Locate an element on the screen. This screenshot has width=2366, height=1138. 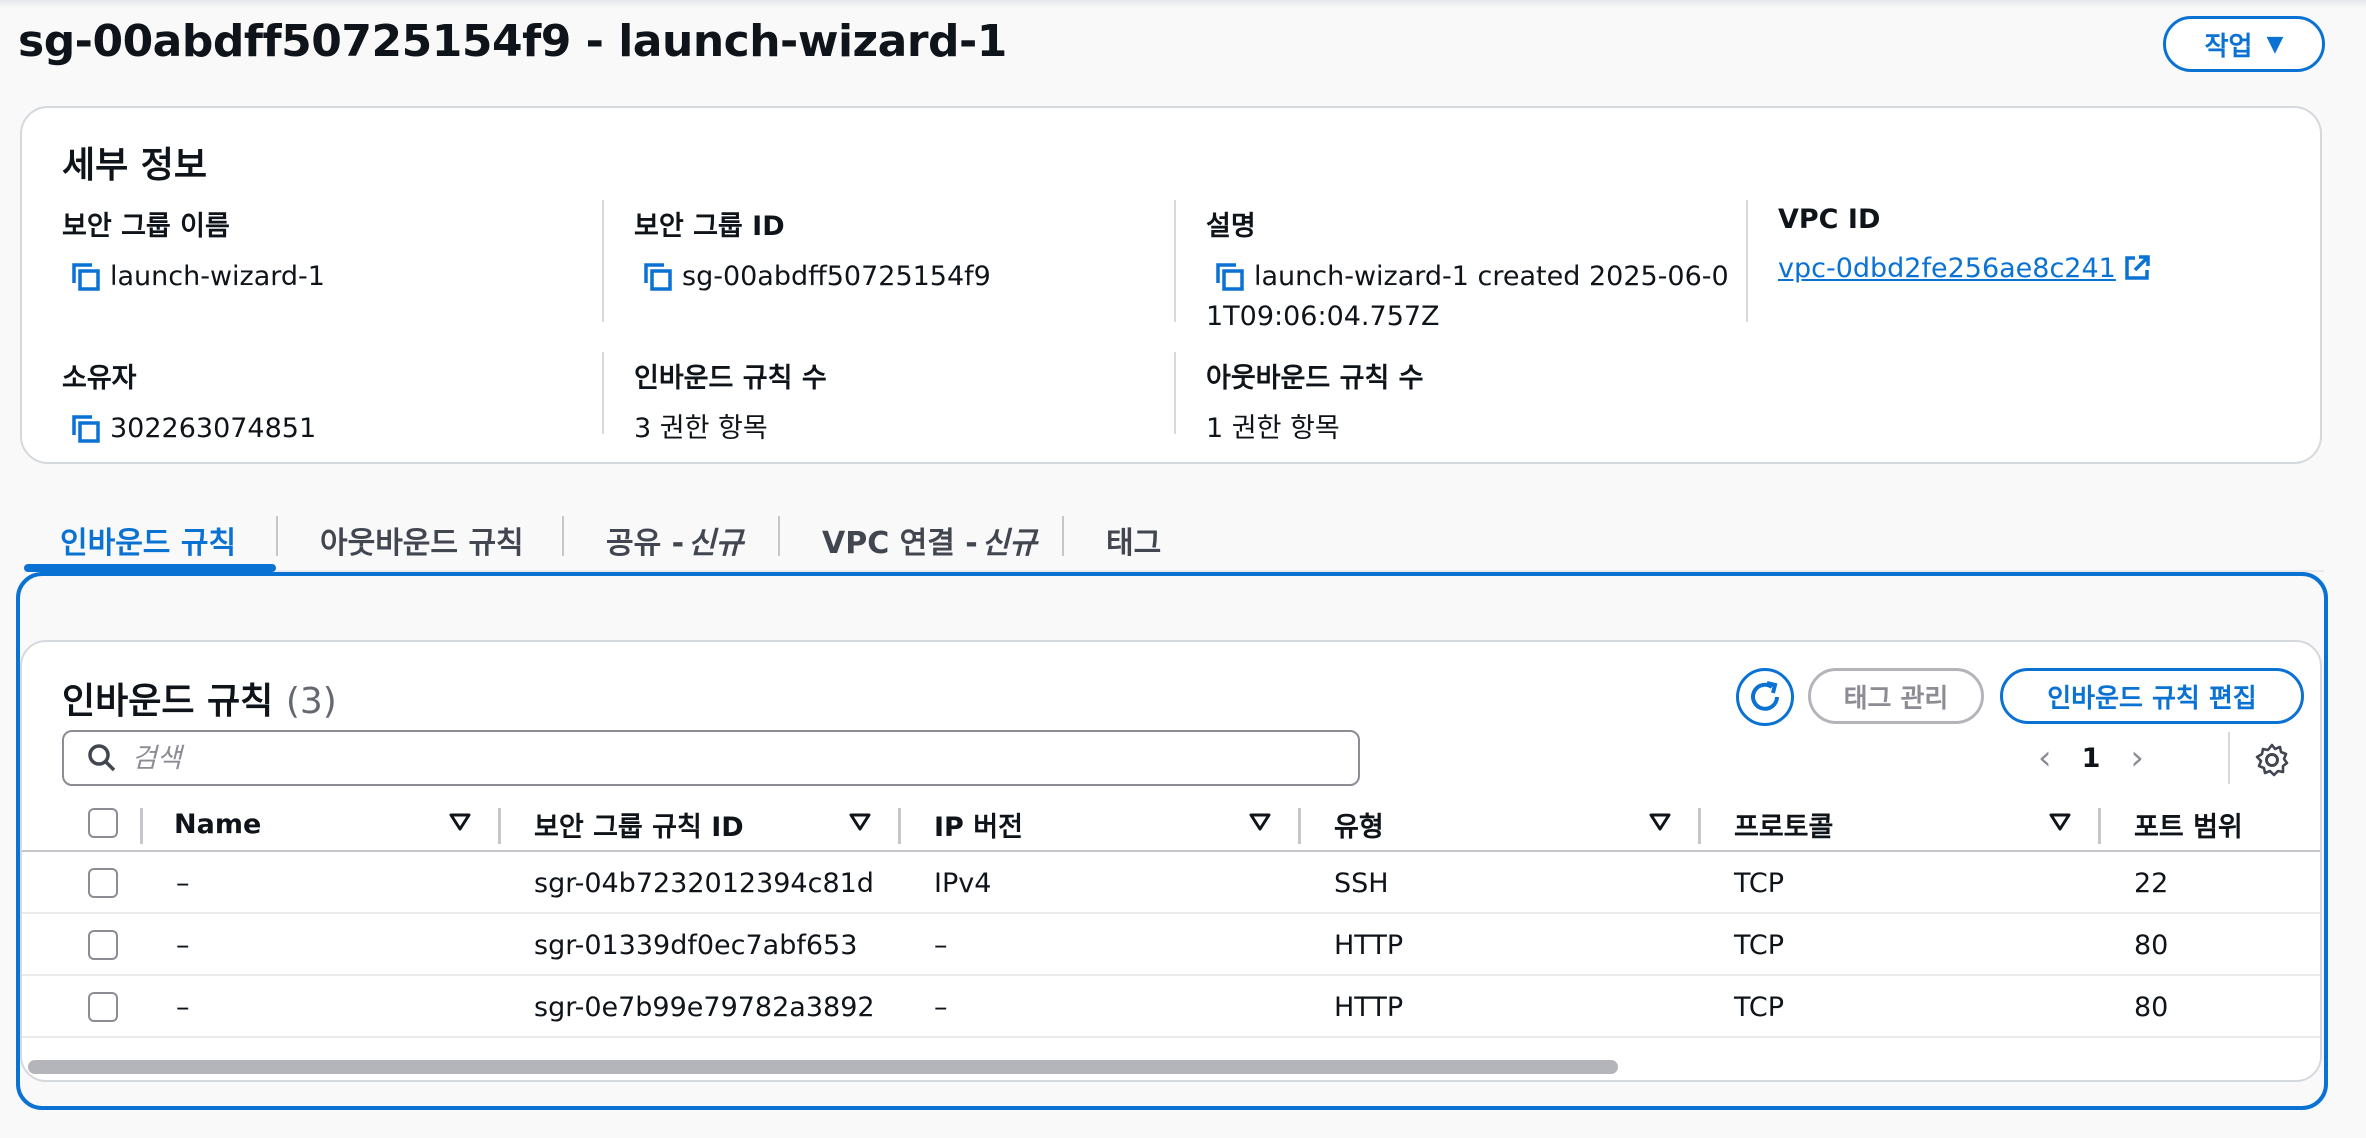
search-box is located at coordinates (711, 758).